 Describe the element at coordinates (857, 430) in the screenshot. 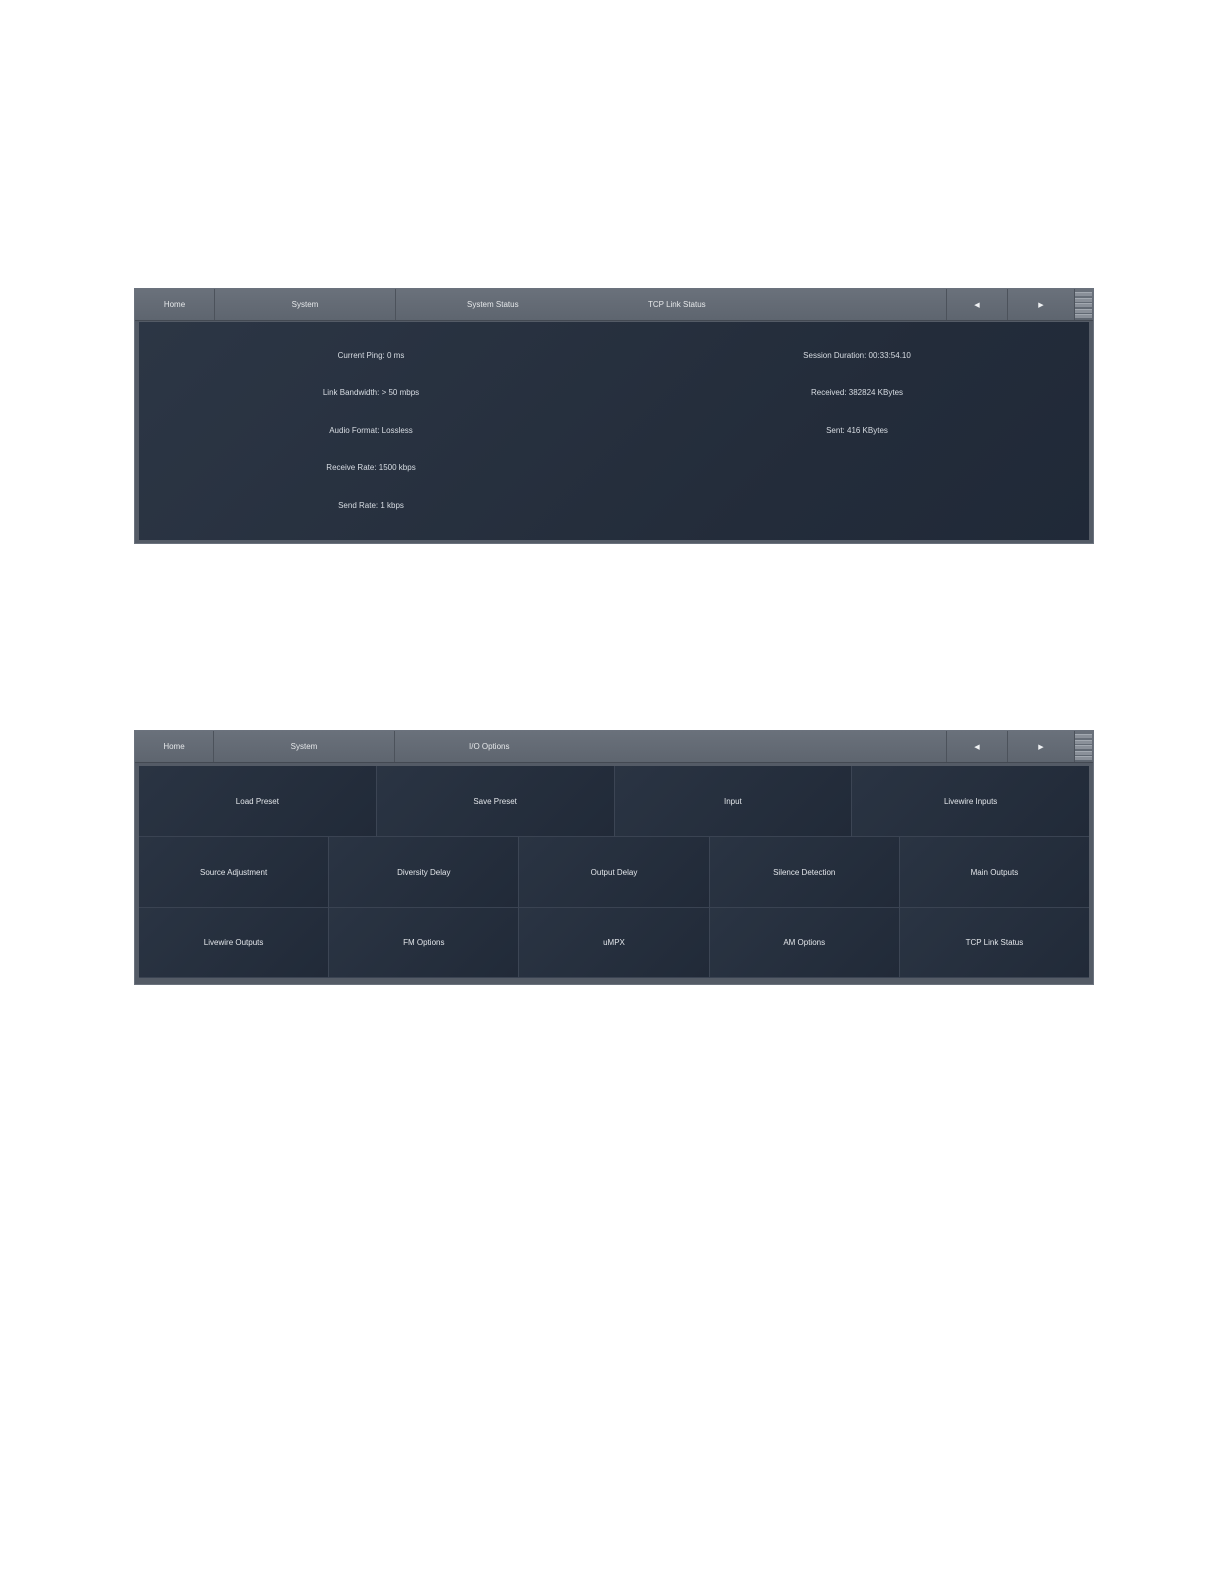

I see `sent-bytes: Sent: 416 KBytes` at that location.